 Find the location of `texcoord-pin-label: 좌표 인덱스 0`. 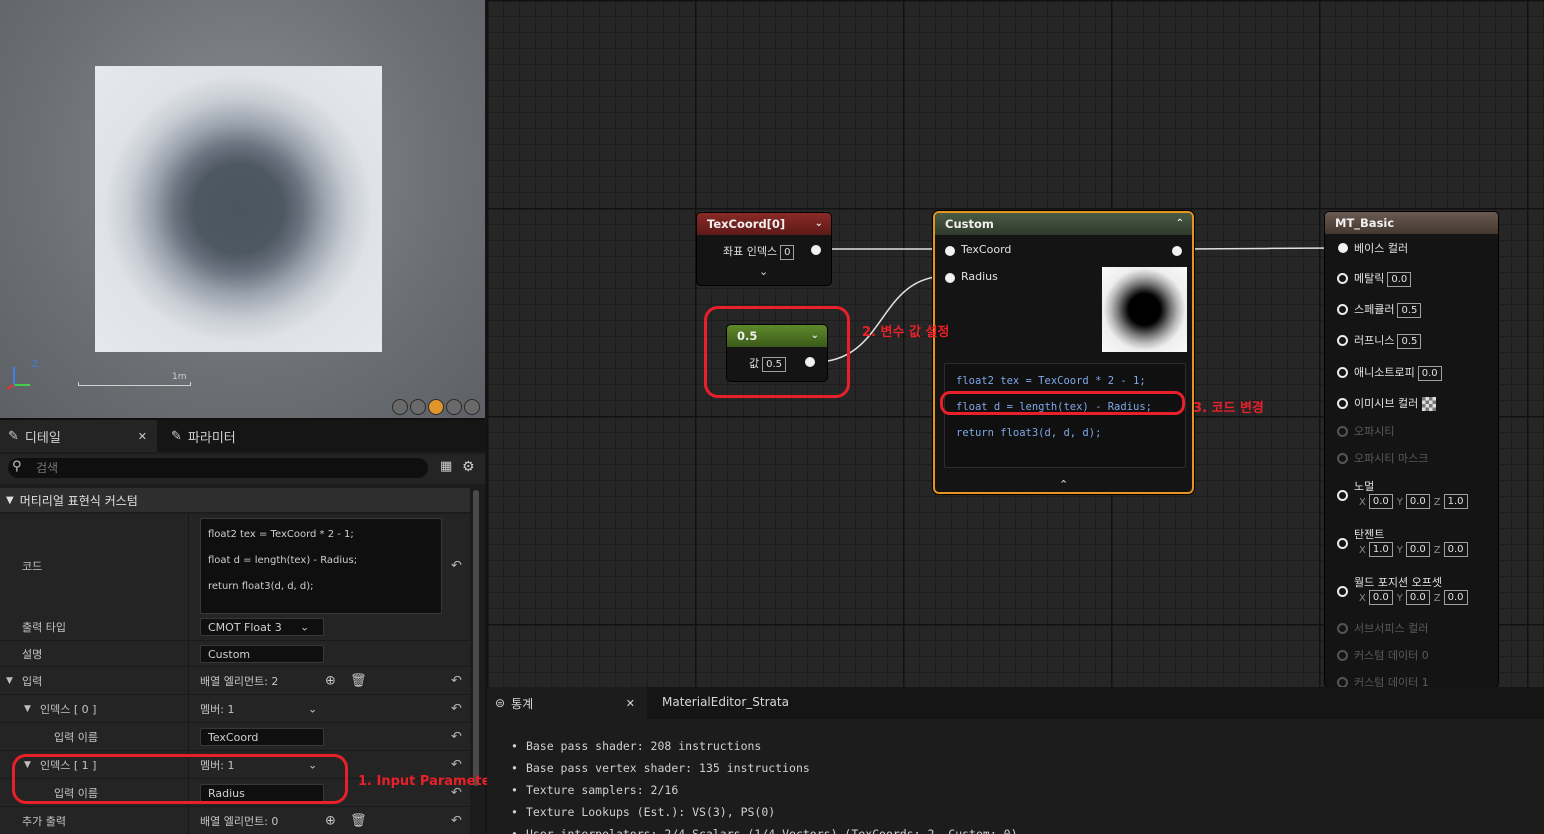

texcoord-pin-label: 좌표 인덱스 0 is located at coordinates (759, 251).